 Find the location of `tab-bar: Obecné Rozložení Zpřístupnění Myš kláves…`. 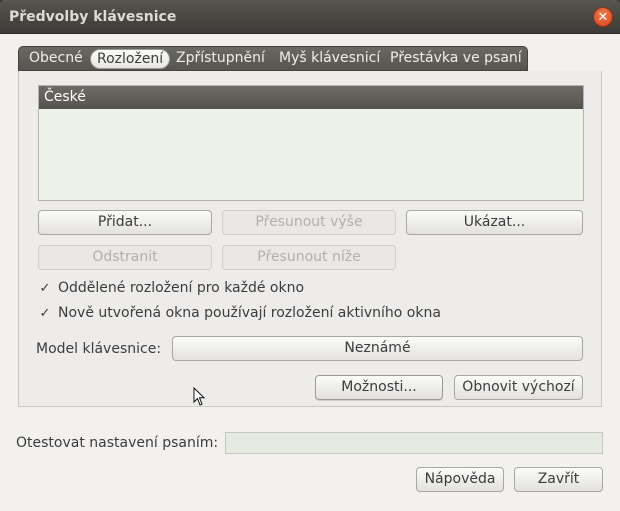

tab-bar: Obecné Rozložení Zpřístupnění Myš kláves… is located at coordinates (273, 58).